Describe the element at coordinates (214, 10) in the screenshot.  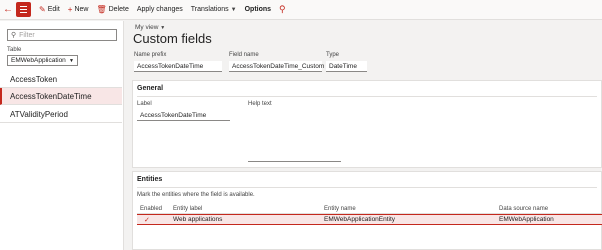
I see `translations-menu: Translations ▼` at that location.